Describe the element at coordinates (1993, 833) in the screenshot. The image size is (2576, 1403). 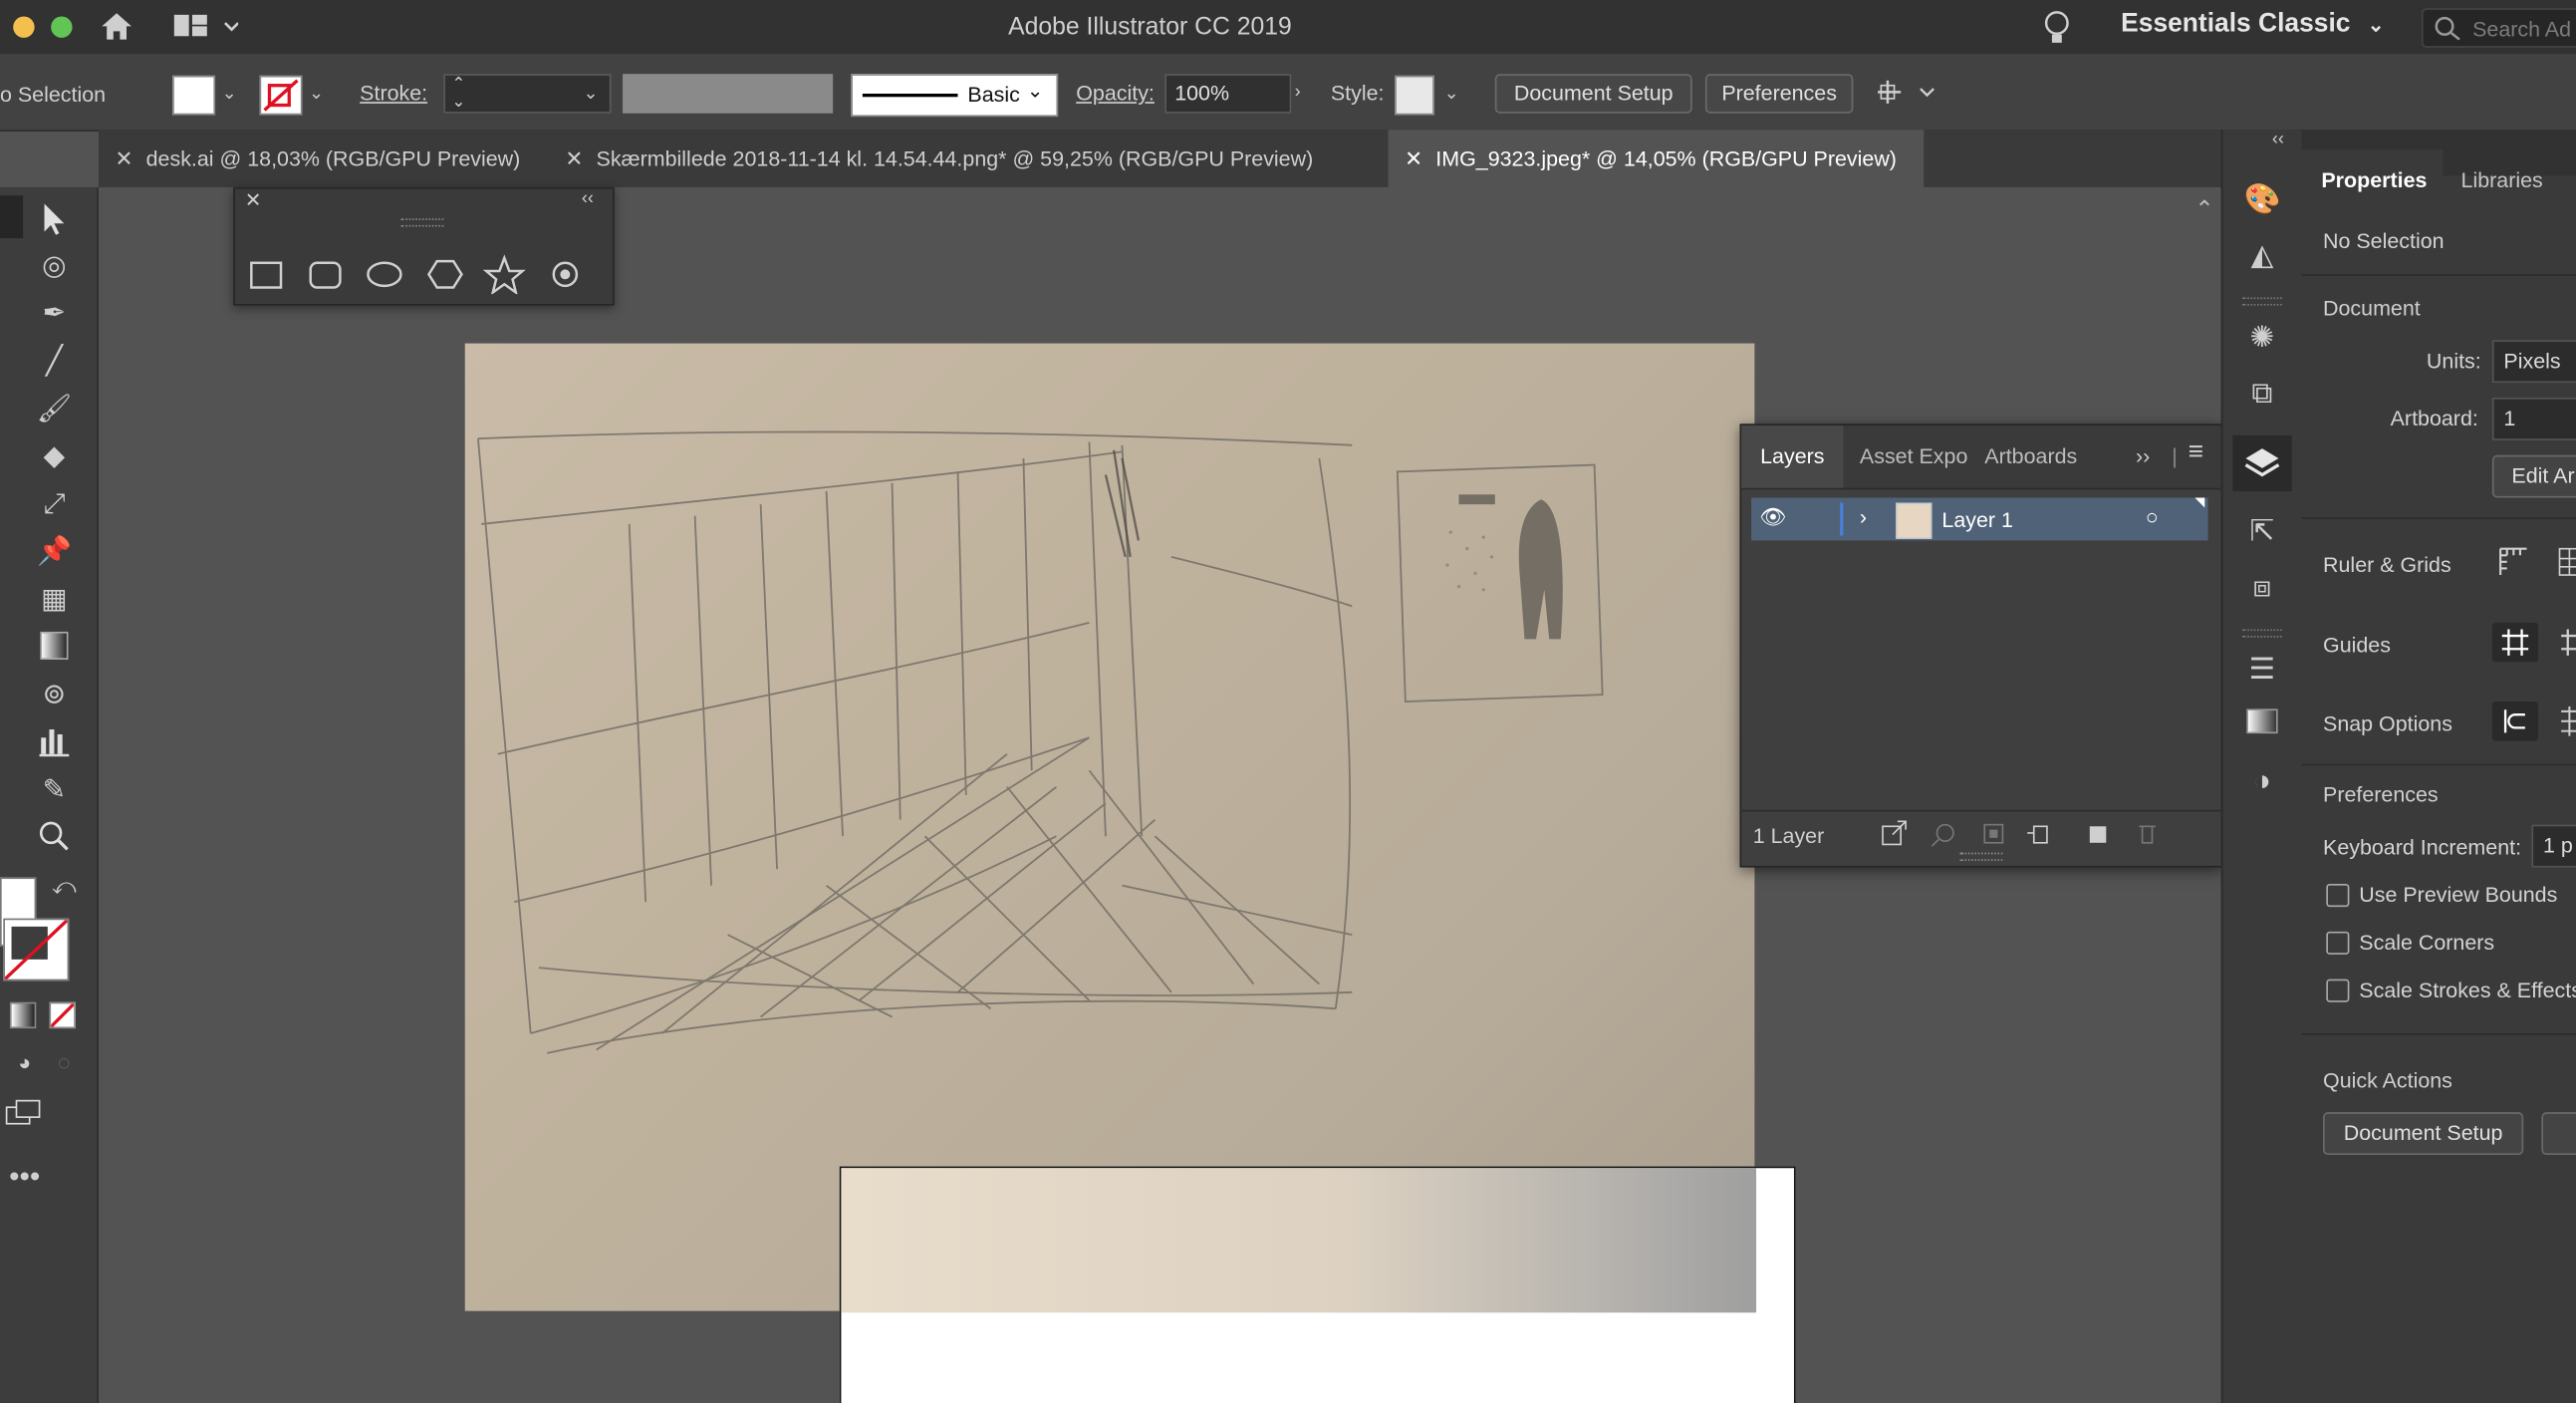
I see `make-clipping-mask-icon` at that location.